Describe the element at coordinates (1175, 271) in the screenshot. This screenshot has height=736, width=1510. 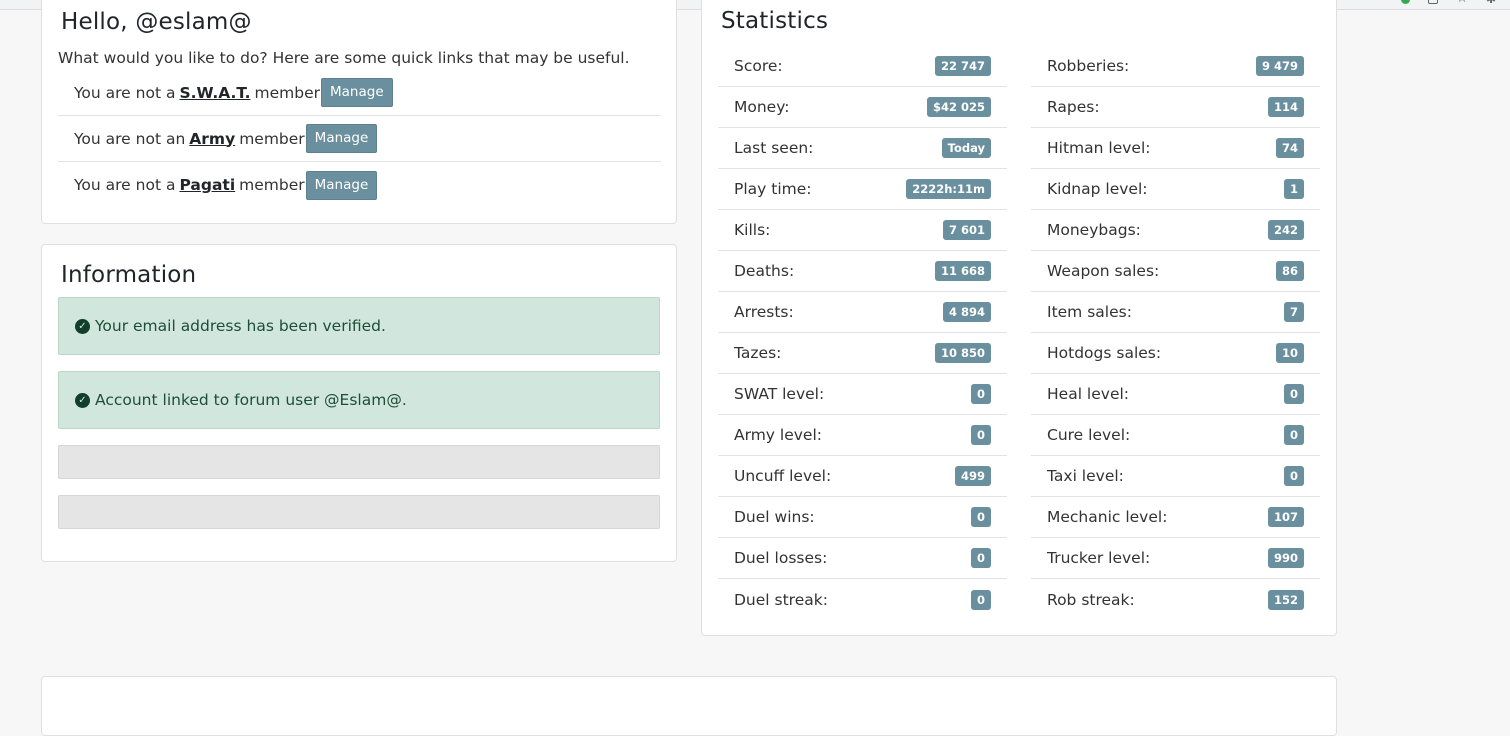
I see `stat-row: Weapon sales: 86` at that location.